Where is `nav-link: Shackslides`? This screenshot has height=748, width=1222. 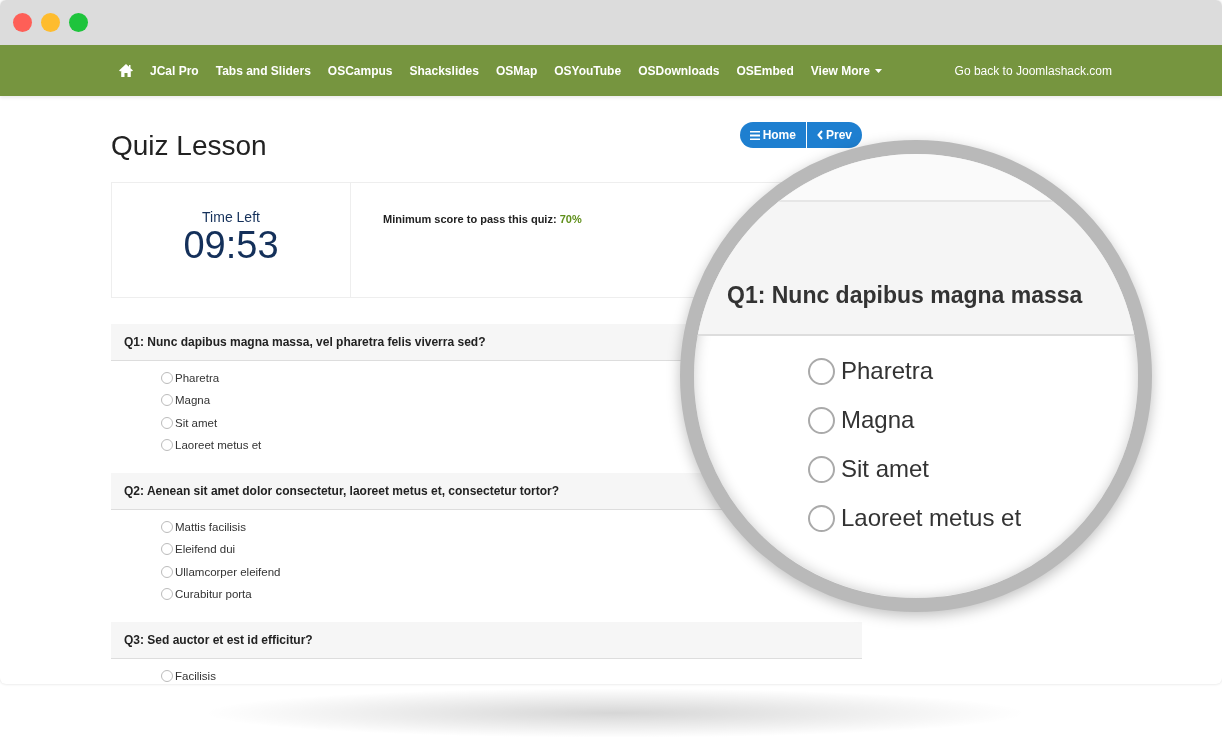 nav-link: Shackslides is located at coordinates (444, 70).